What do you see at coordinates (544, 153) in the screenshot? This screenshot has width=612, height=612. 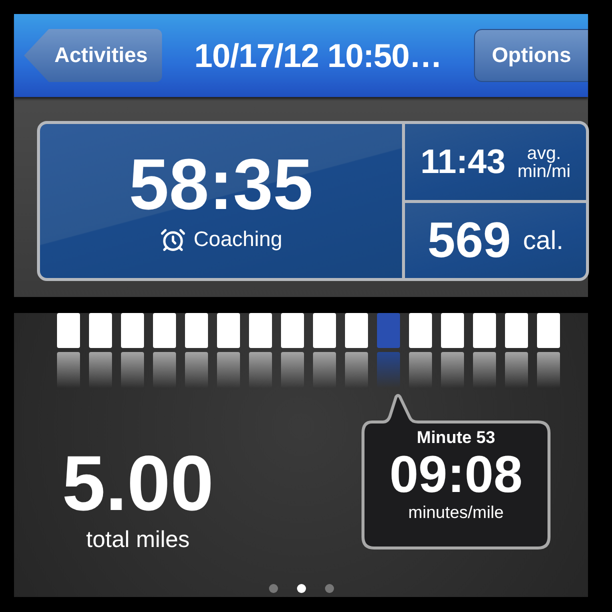 I see `pace-unit-top: avg.` at bounding box center [544, 153].